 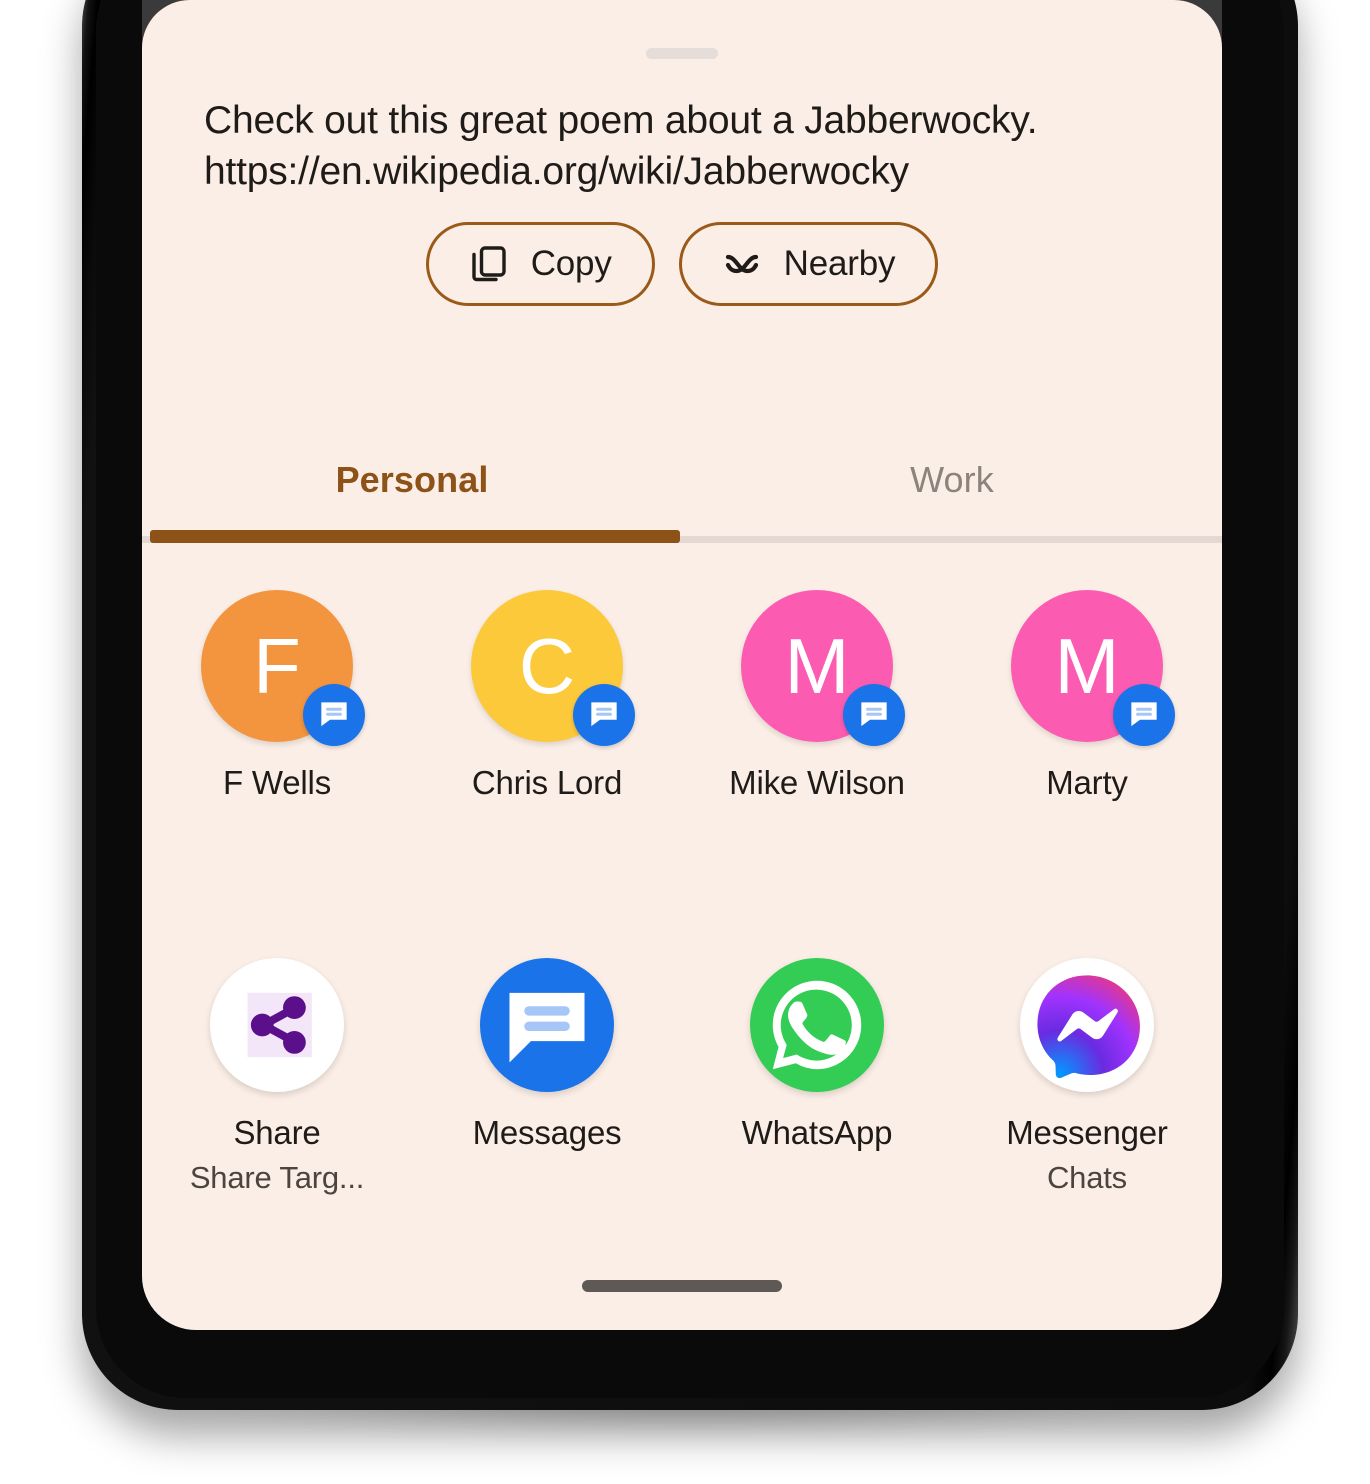 What do you see at coordinates (277, 1132) in the screenshot?
I see `app-label: Share` at bounding box center [277, 1132].